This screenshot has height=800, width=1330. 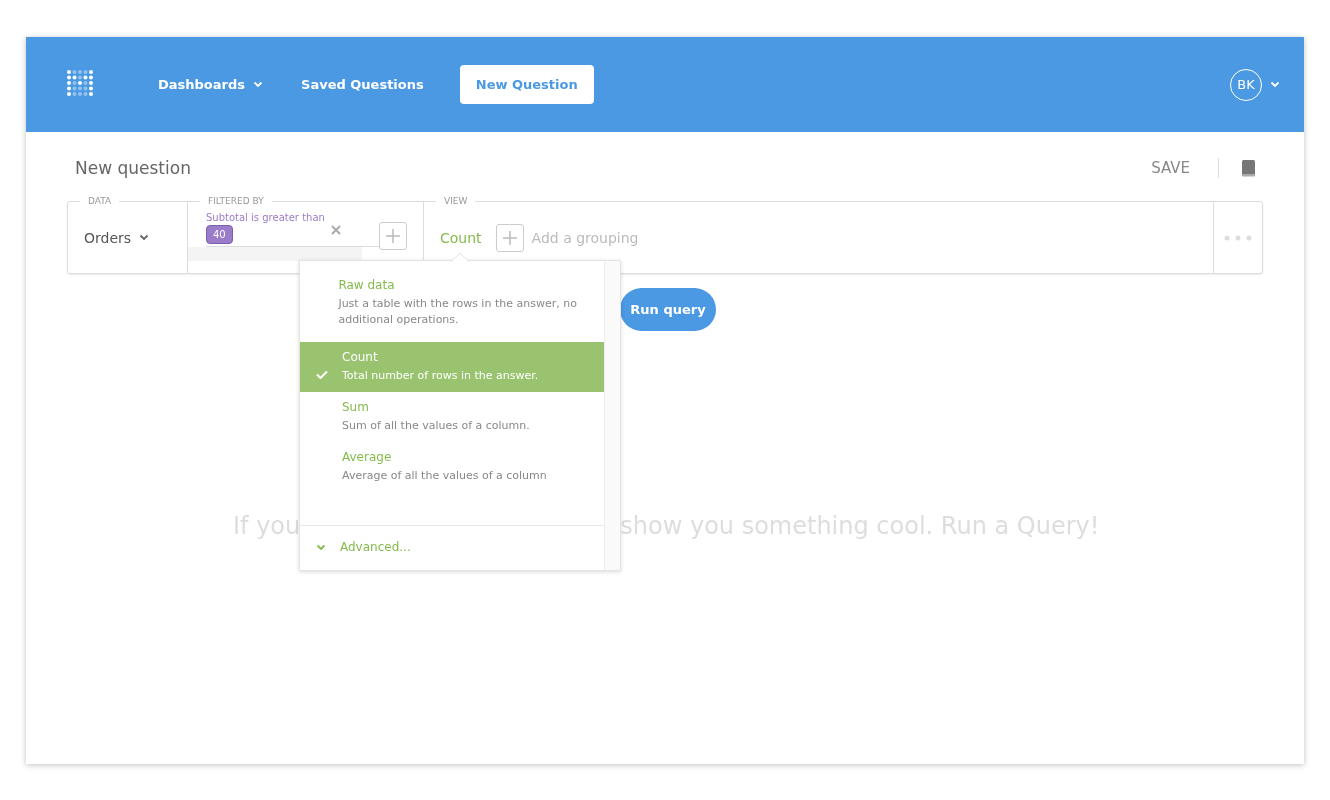 I want to click on nav-link: New Question, so click(x=526, y=84).